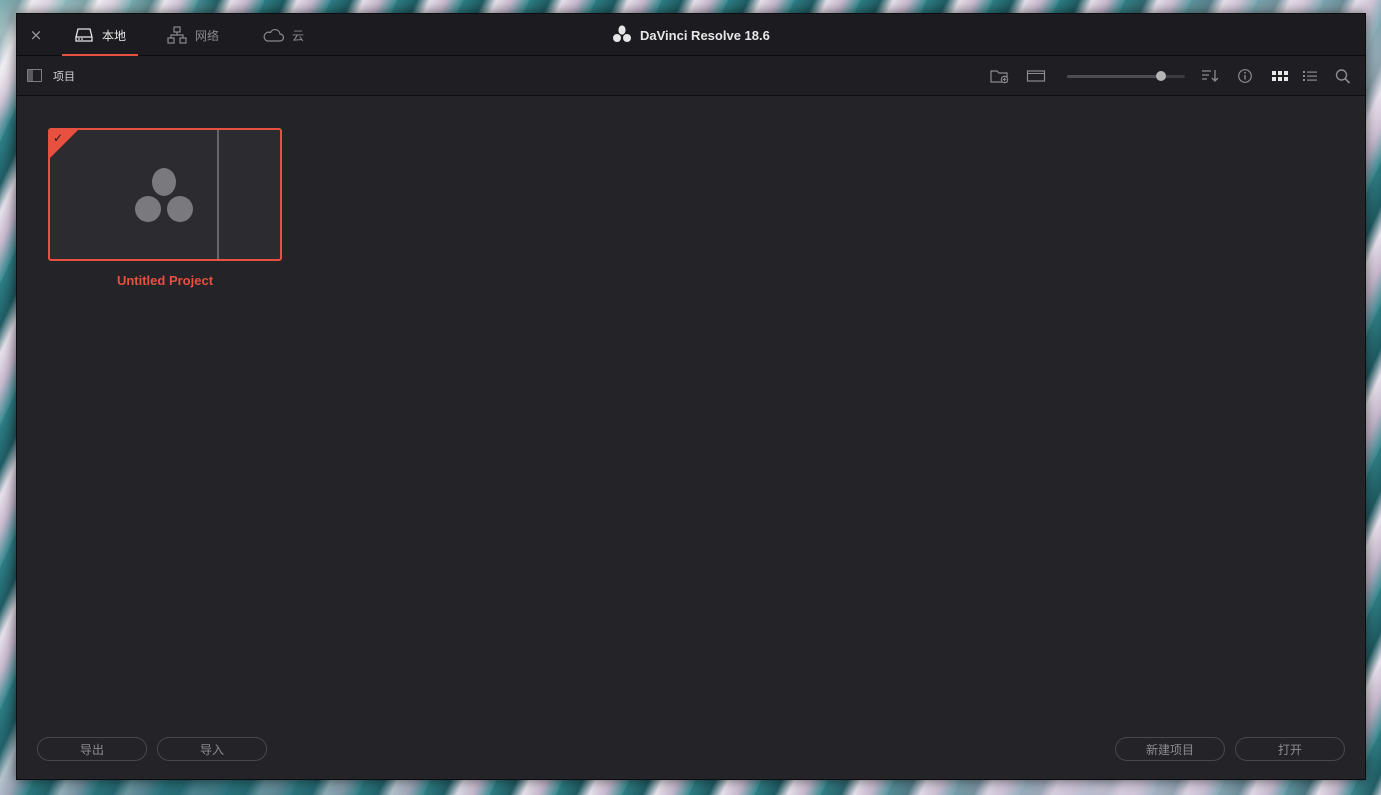 This screenshot has height=795, width=1381. I want to click on thumbnail-divider, so click(218, 194).